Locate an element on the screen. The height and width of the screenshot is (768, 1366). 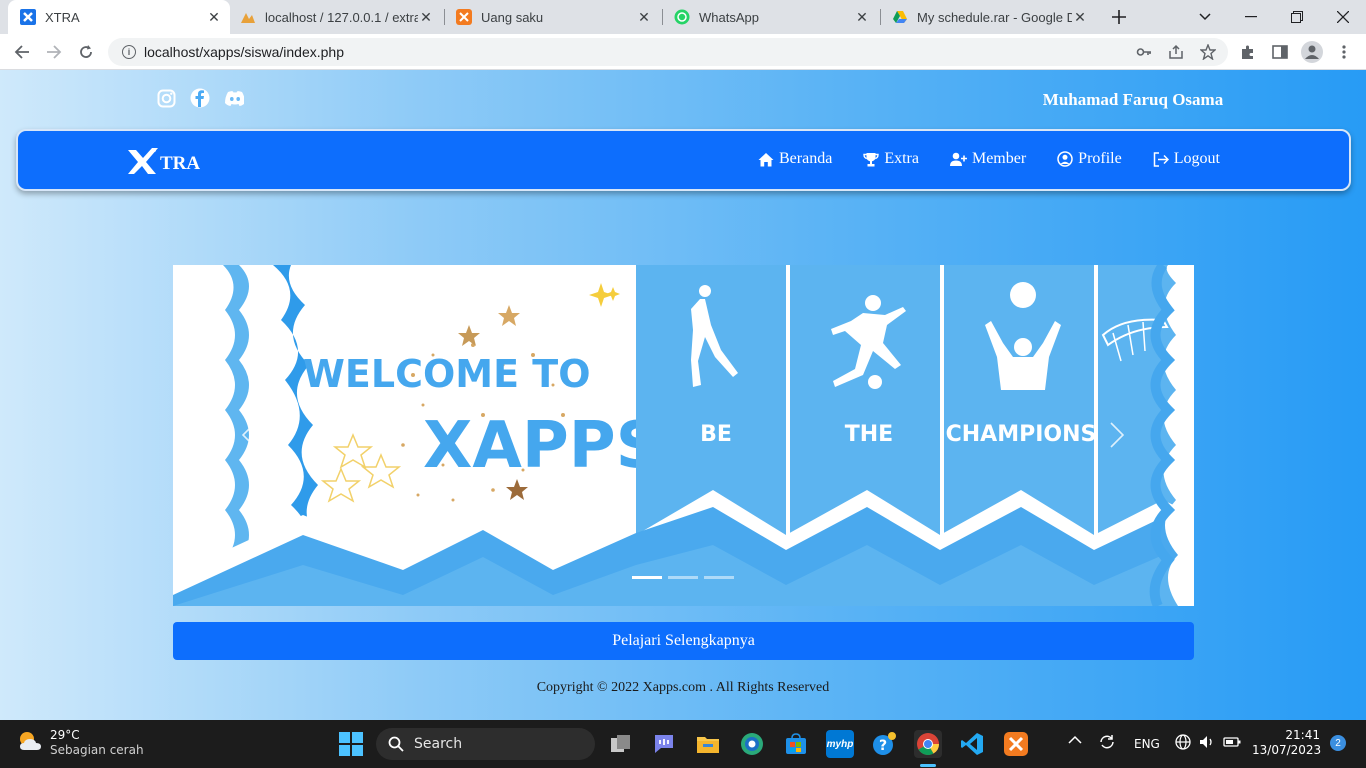
edge-browser-icon is located at coordinates (752, 744).